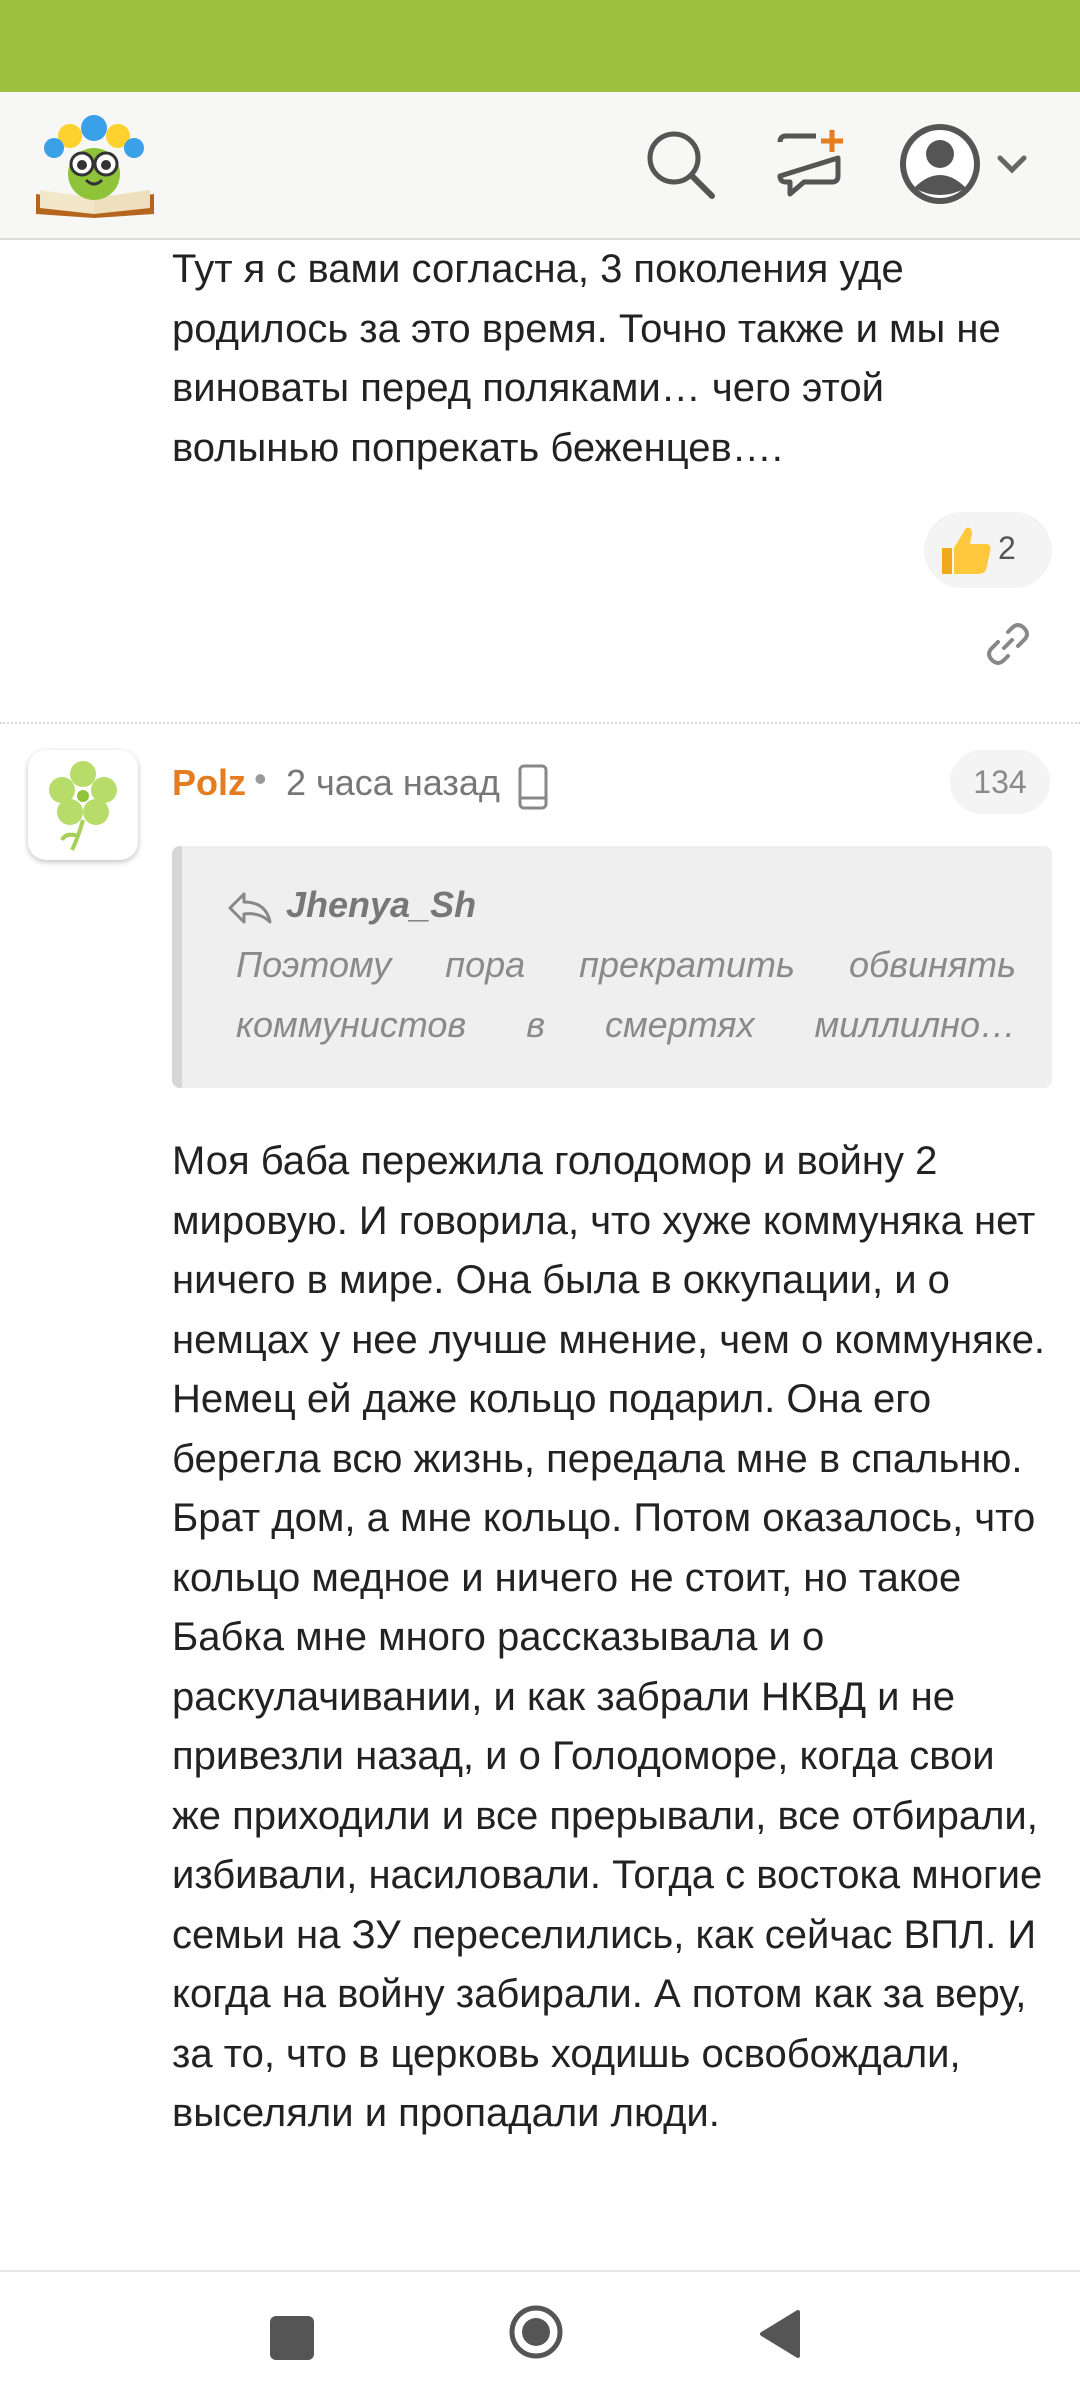 The width and height of the screenshot is (1080, 2402). I want to click on thumbs-up-icon, so click(966, 550).